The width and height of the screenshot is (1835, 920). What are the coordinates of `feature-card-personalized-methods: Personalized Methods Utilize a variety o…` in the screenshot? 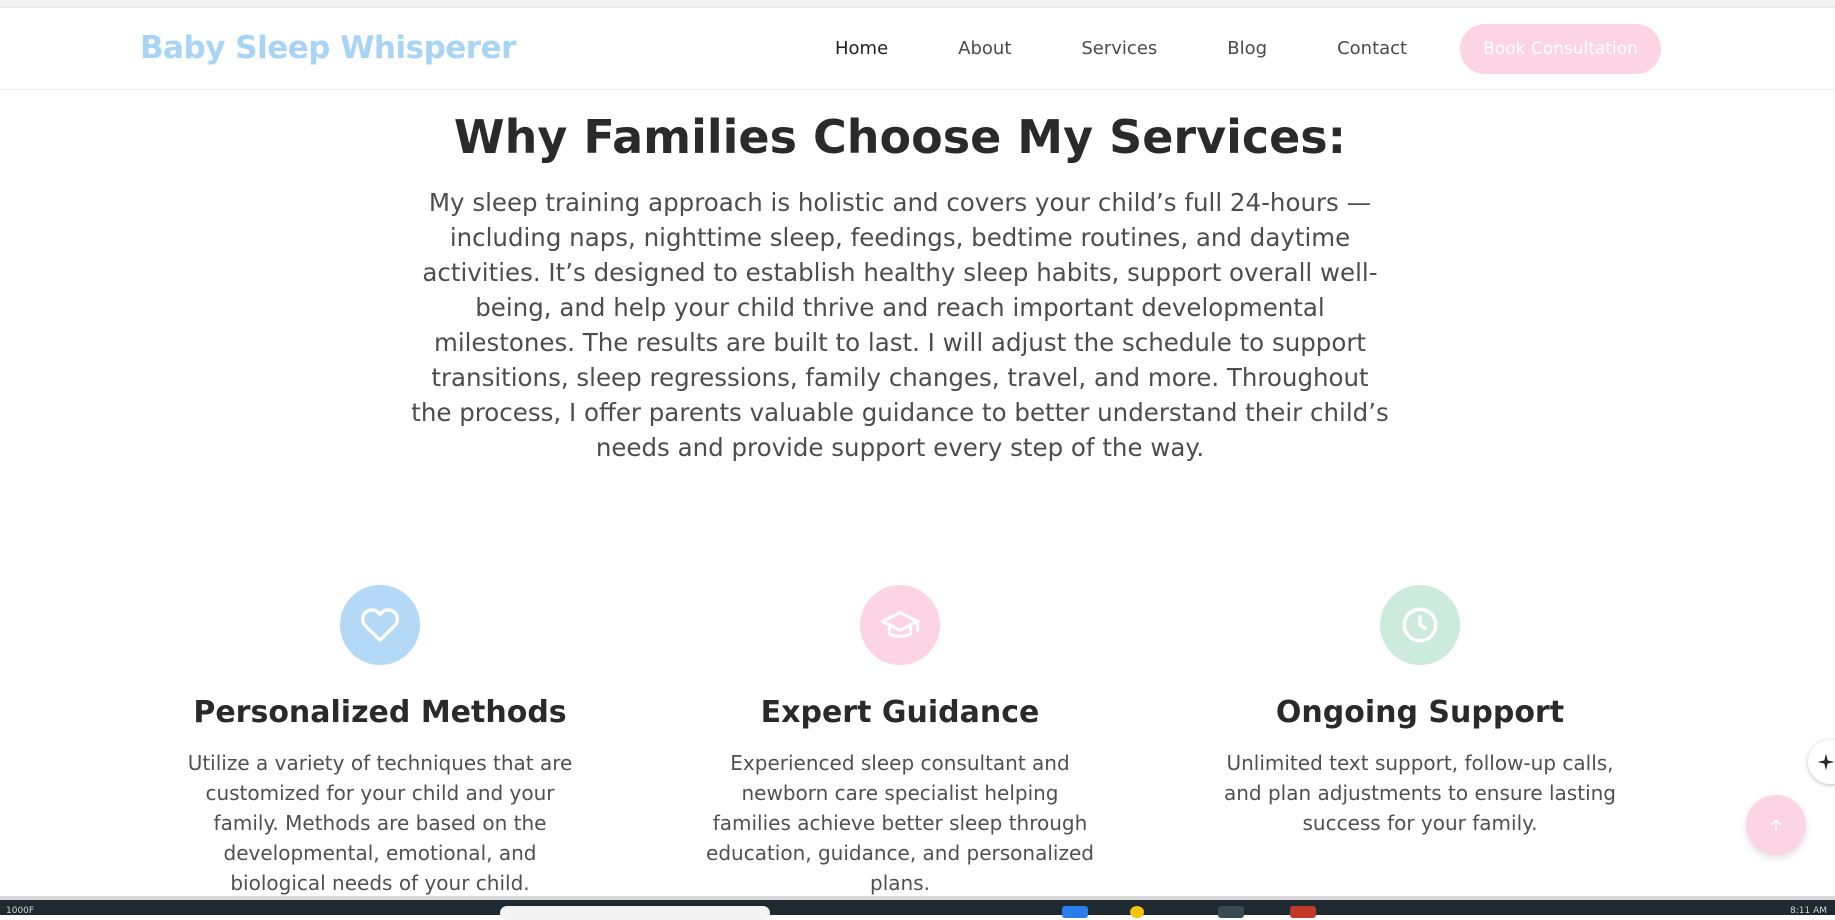 It's located at (380, 741).